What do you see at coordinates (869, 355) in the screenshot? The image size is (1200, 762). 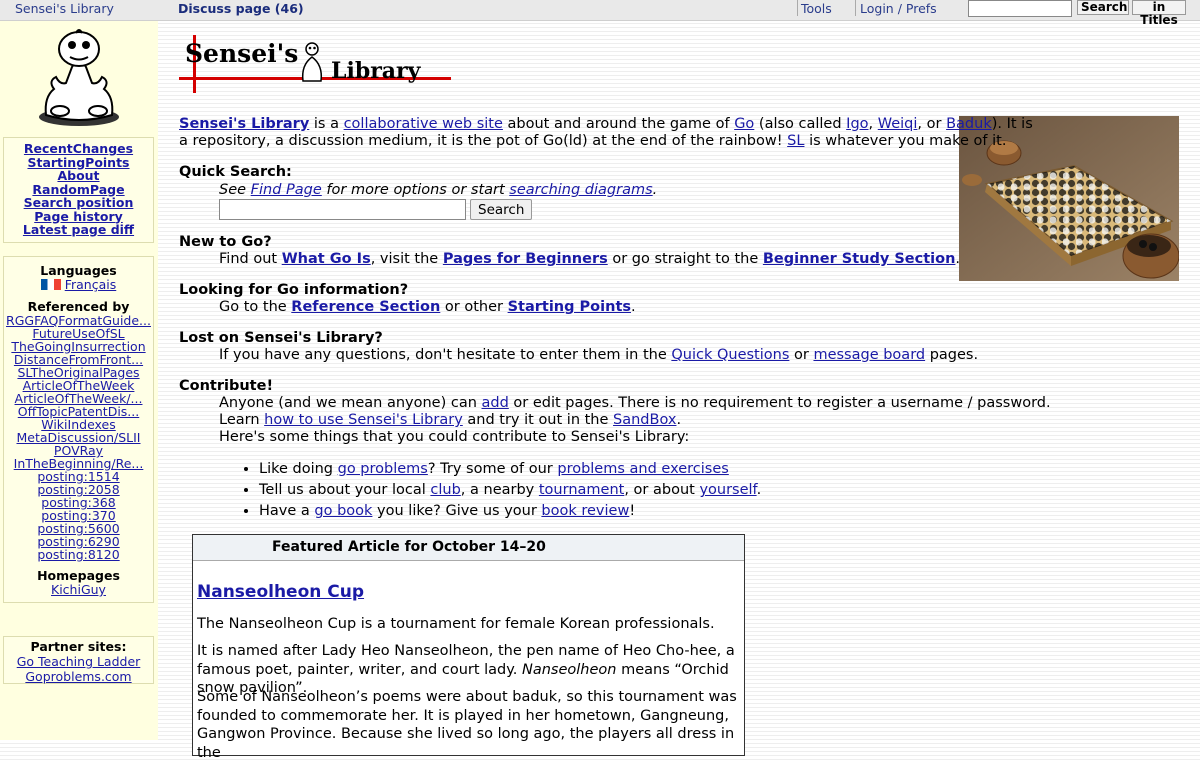 I see `message-board-link: message board` at bounding box center [869, 355].